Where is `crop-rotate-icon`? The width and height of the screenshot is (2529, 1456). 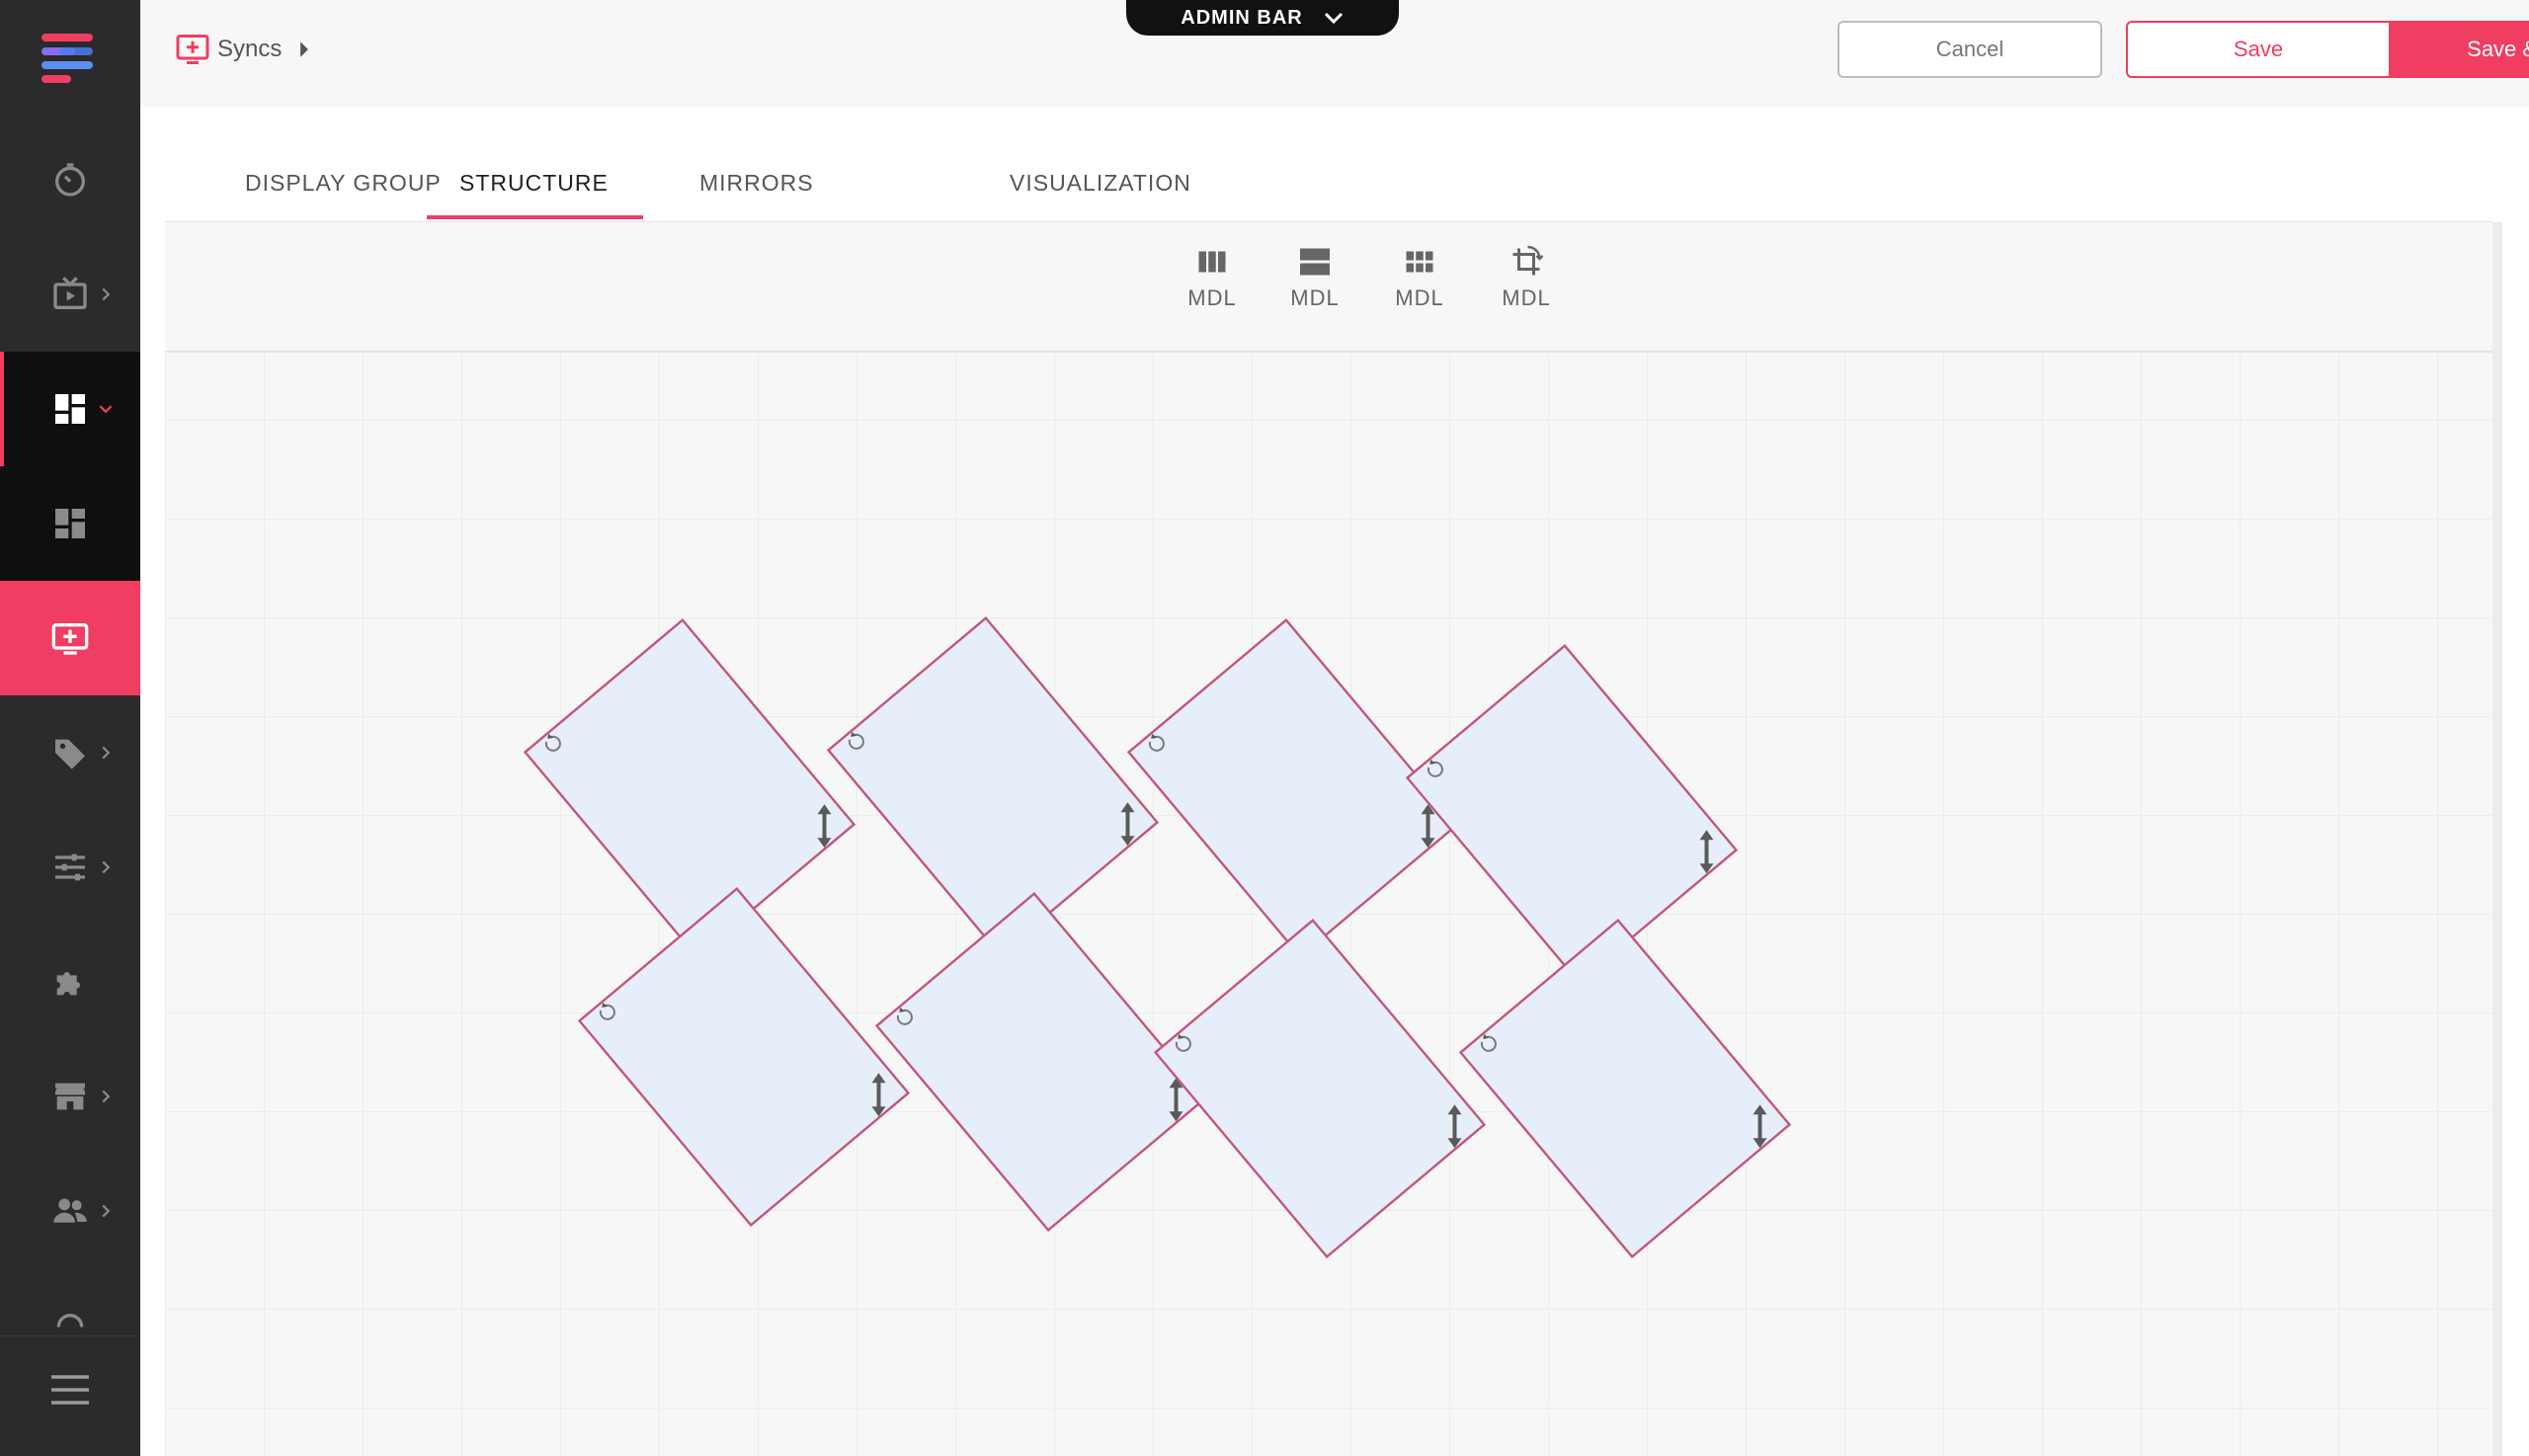 crop-rotate-icon is located at coordinates (1528, 260).